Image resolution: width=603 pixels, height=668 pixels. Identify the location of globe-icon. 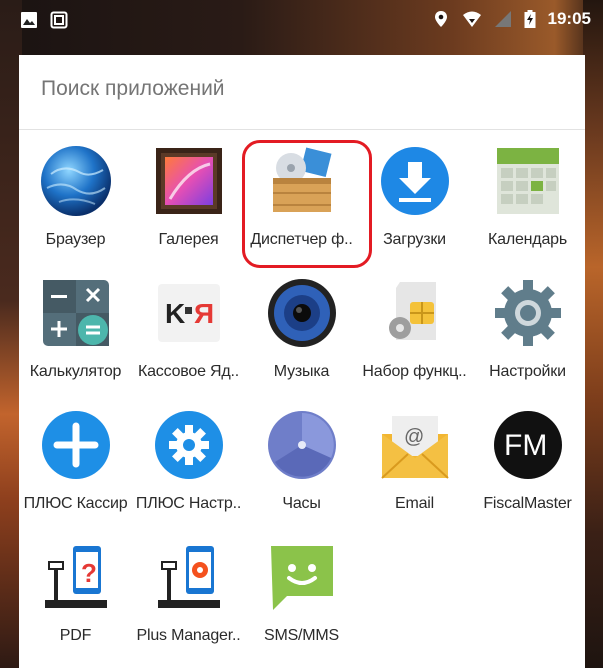
(76, 181).